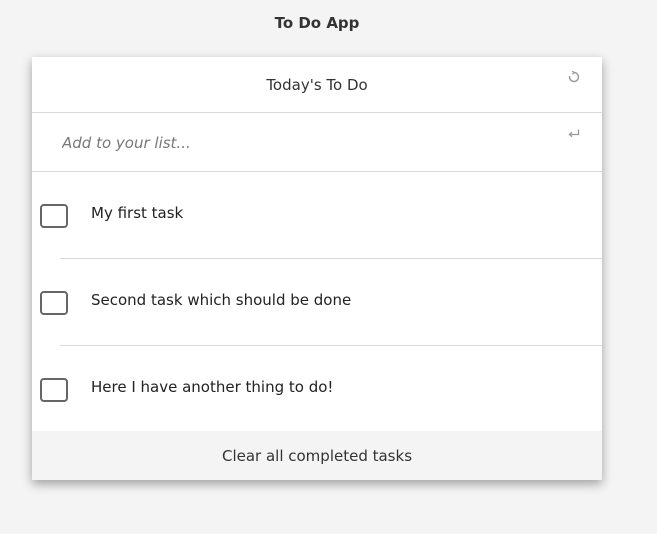 Image resolution: width=657 pixels, height=534 pixels. I want to click on clear-completed-label: Clear all completed tasks, so click(317, 455).